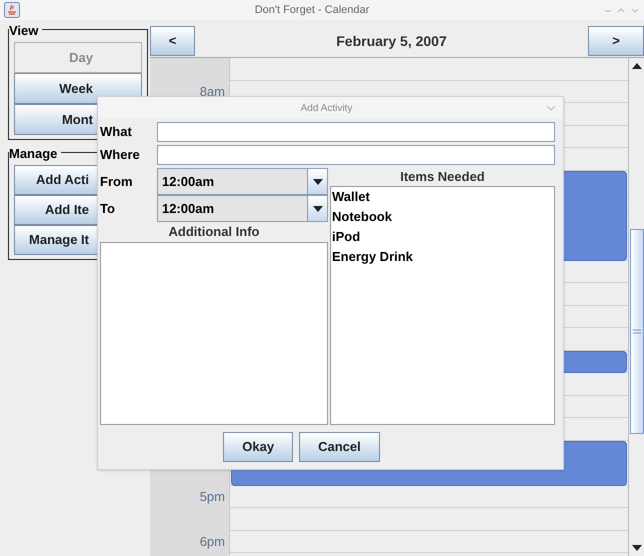 This screenshot has height=556, width=644. I want to click on app-icon, so click(12, 10).